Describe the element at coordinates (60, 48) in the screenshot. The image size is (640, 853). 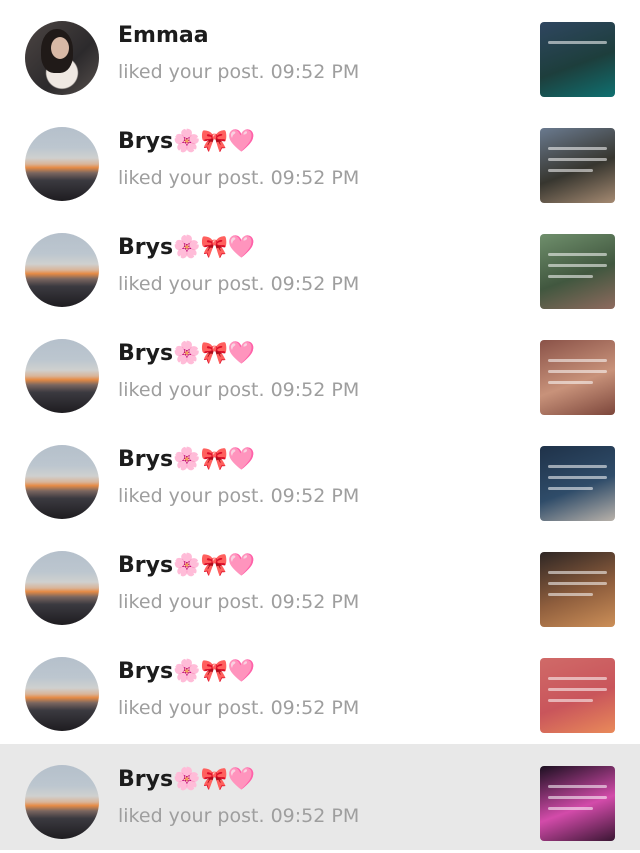
I see `avatar-face` at that location.